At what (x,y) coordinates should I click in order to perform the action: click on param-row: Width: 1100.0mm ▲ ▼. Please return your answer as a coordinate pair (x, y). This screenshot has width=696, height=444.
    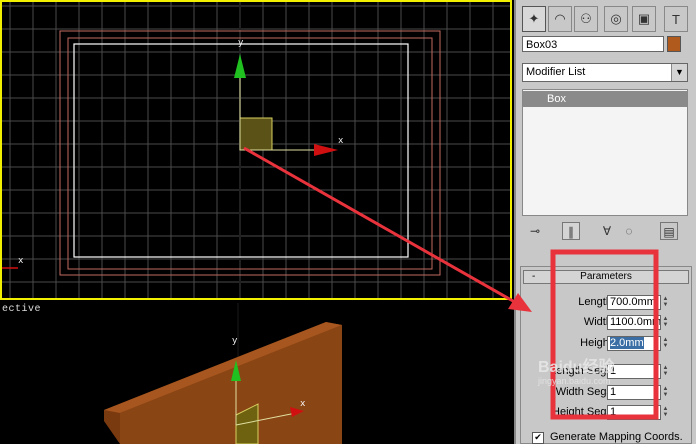
    Looking at the image, I should click on (607, 323).